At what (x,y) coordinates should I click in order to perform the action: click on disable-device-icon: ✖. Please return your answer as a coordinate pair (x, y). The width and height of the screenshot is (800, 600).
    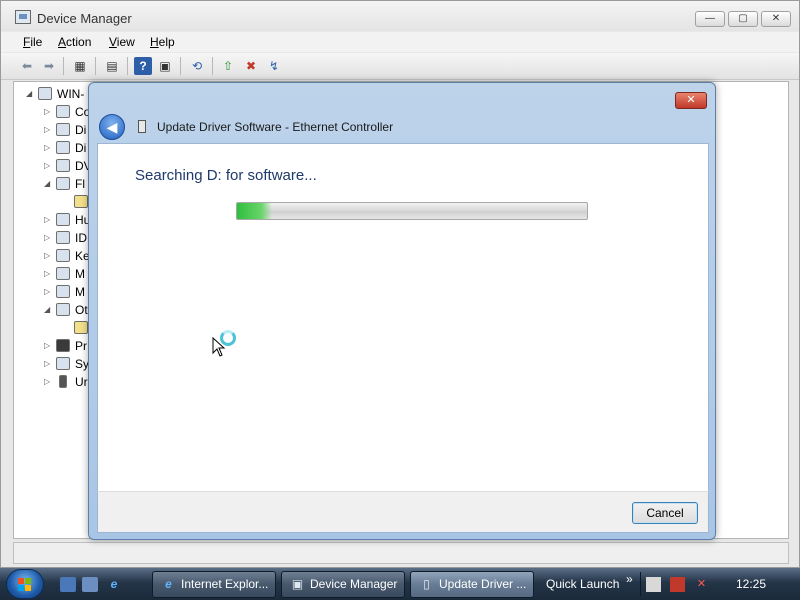
    Looking at the image, I should click on (251, 66).